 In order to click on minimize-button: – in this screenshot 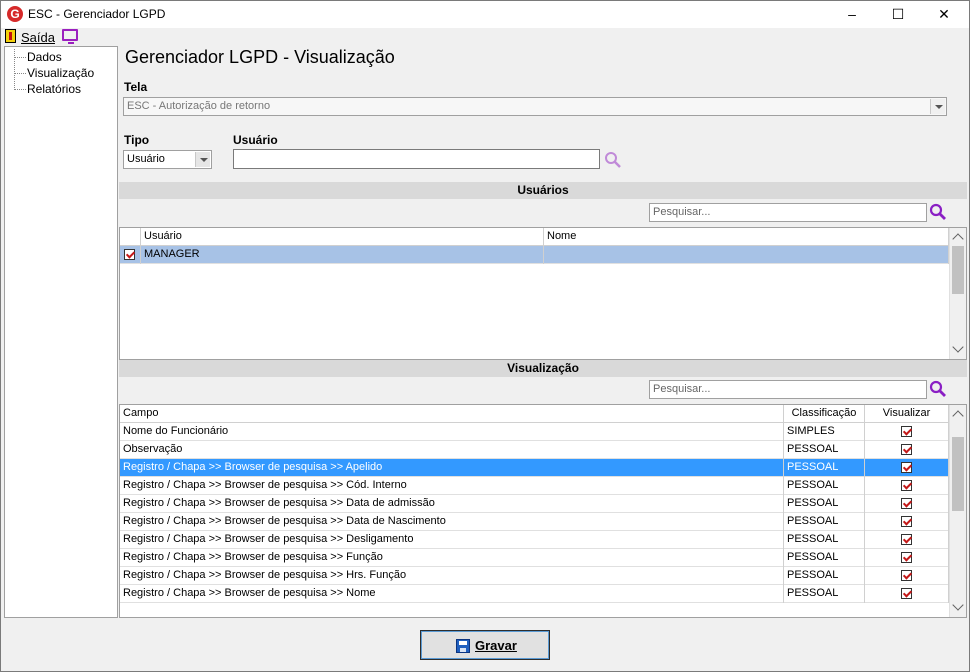, I will do `click(852, 14)`.